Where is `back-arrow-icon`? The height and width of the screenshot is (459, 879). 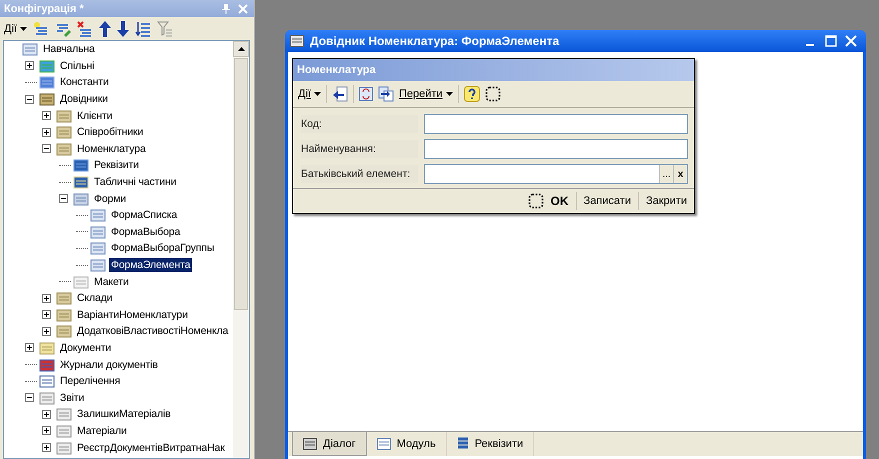
back-arrow-icon is located at coordinates (340, 94).